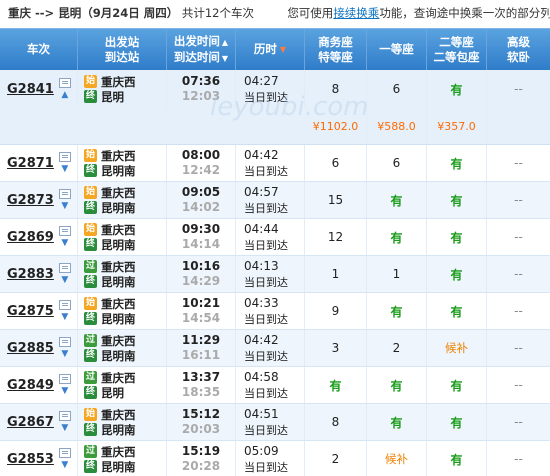 The image size is (550, 476). I want to click on train-number-link: G2841, so click(30, 89).